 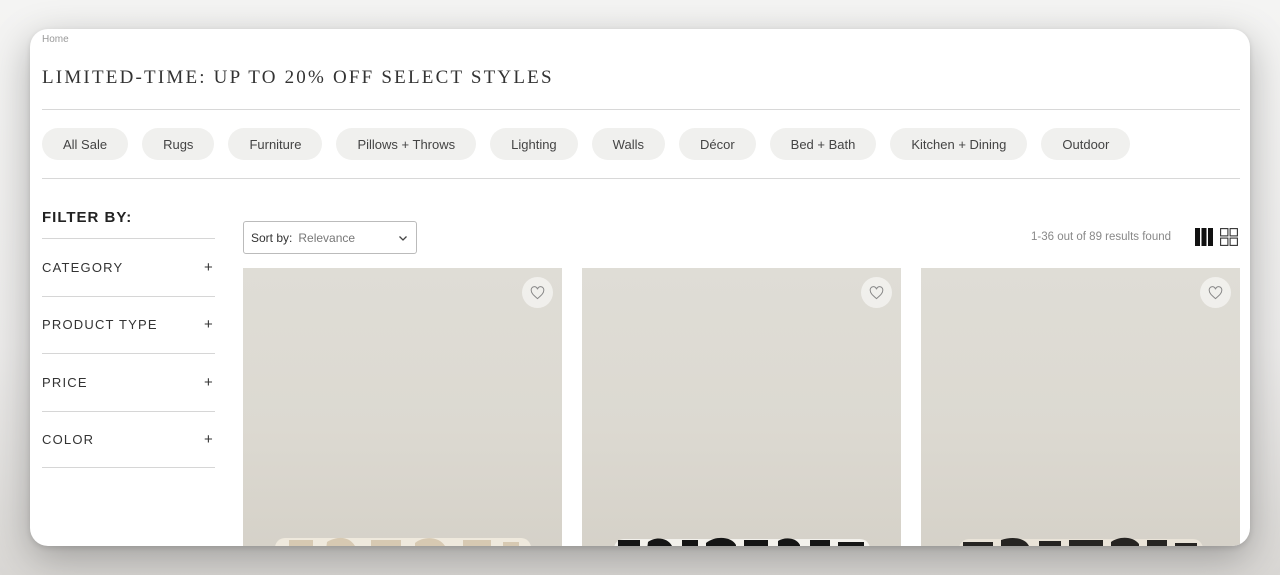 I want to click on chip-outdoor: Outdoor, so click(x=1086, y=144).